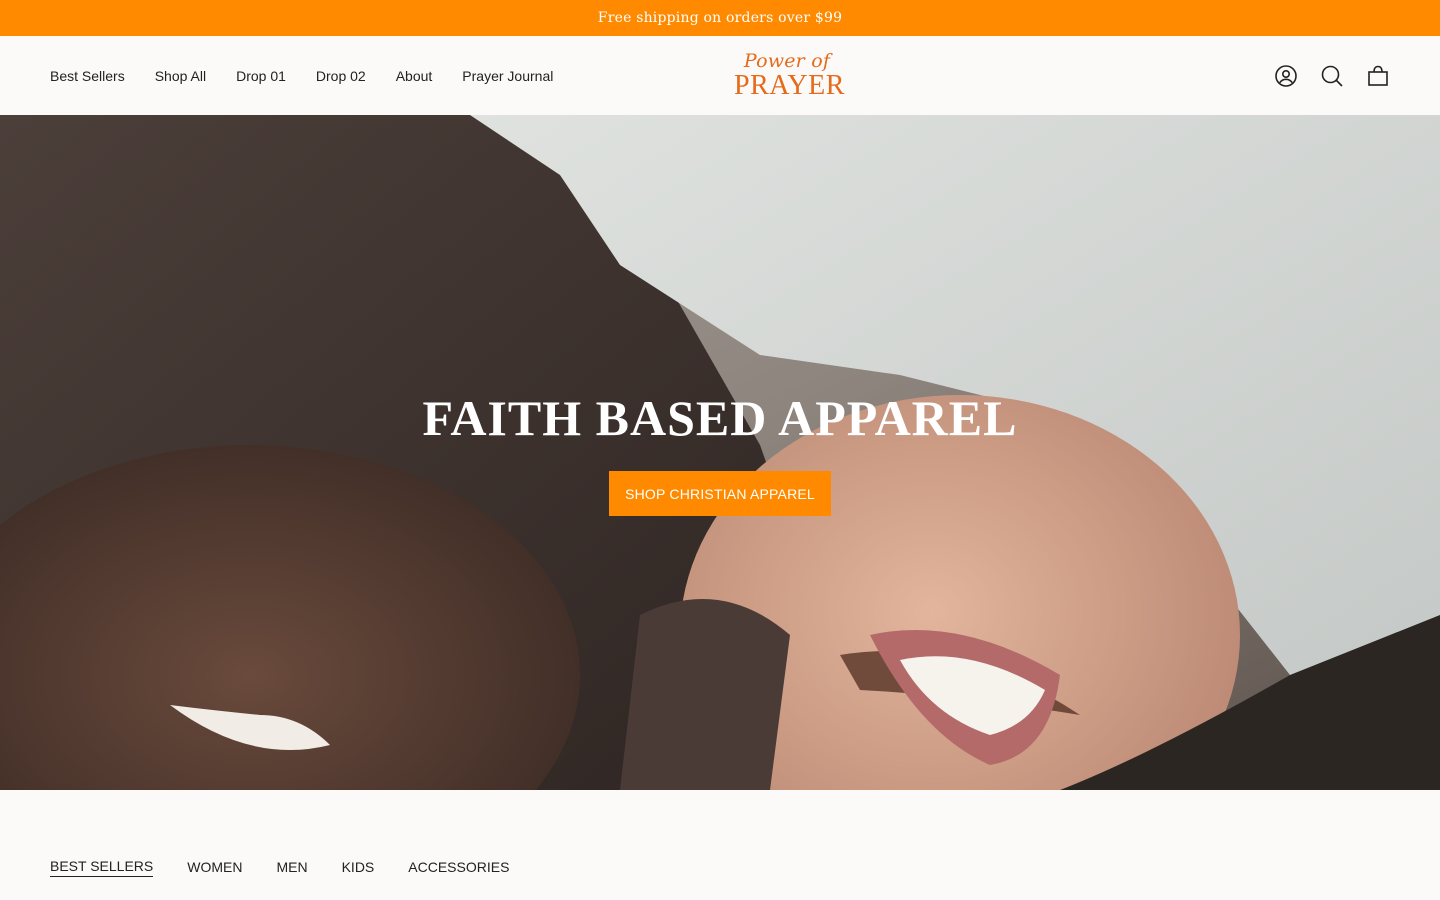 This screenshot has height=900, width=1440. Describe the element at coordinates (789, 85) in the screenshot. I see `logo-line-2: PRAYER` at that location.